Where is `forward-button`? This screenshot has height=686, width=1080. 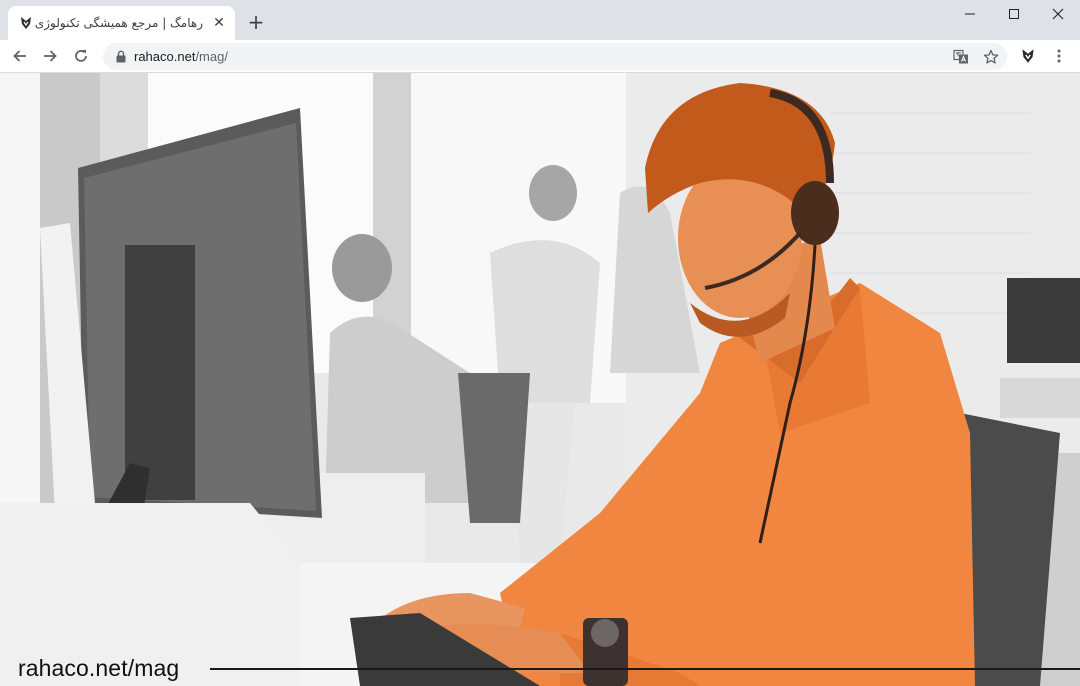 forward-button is located at coordinates (50, 56).